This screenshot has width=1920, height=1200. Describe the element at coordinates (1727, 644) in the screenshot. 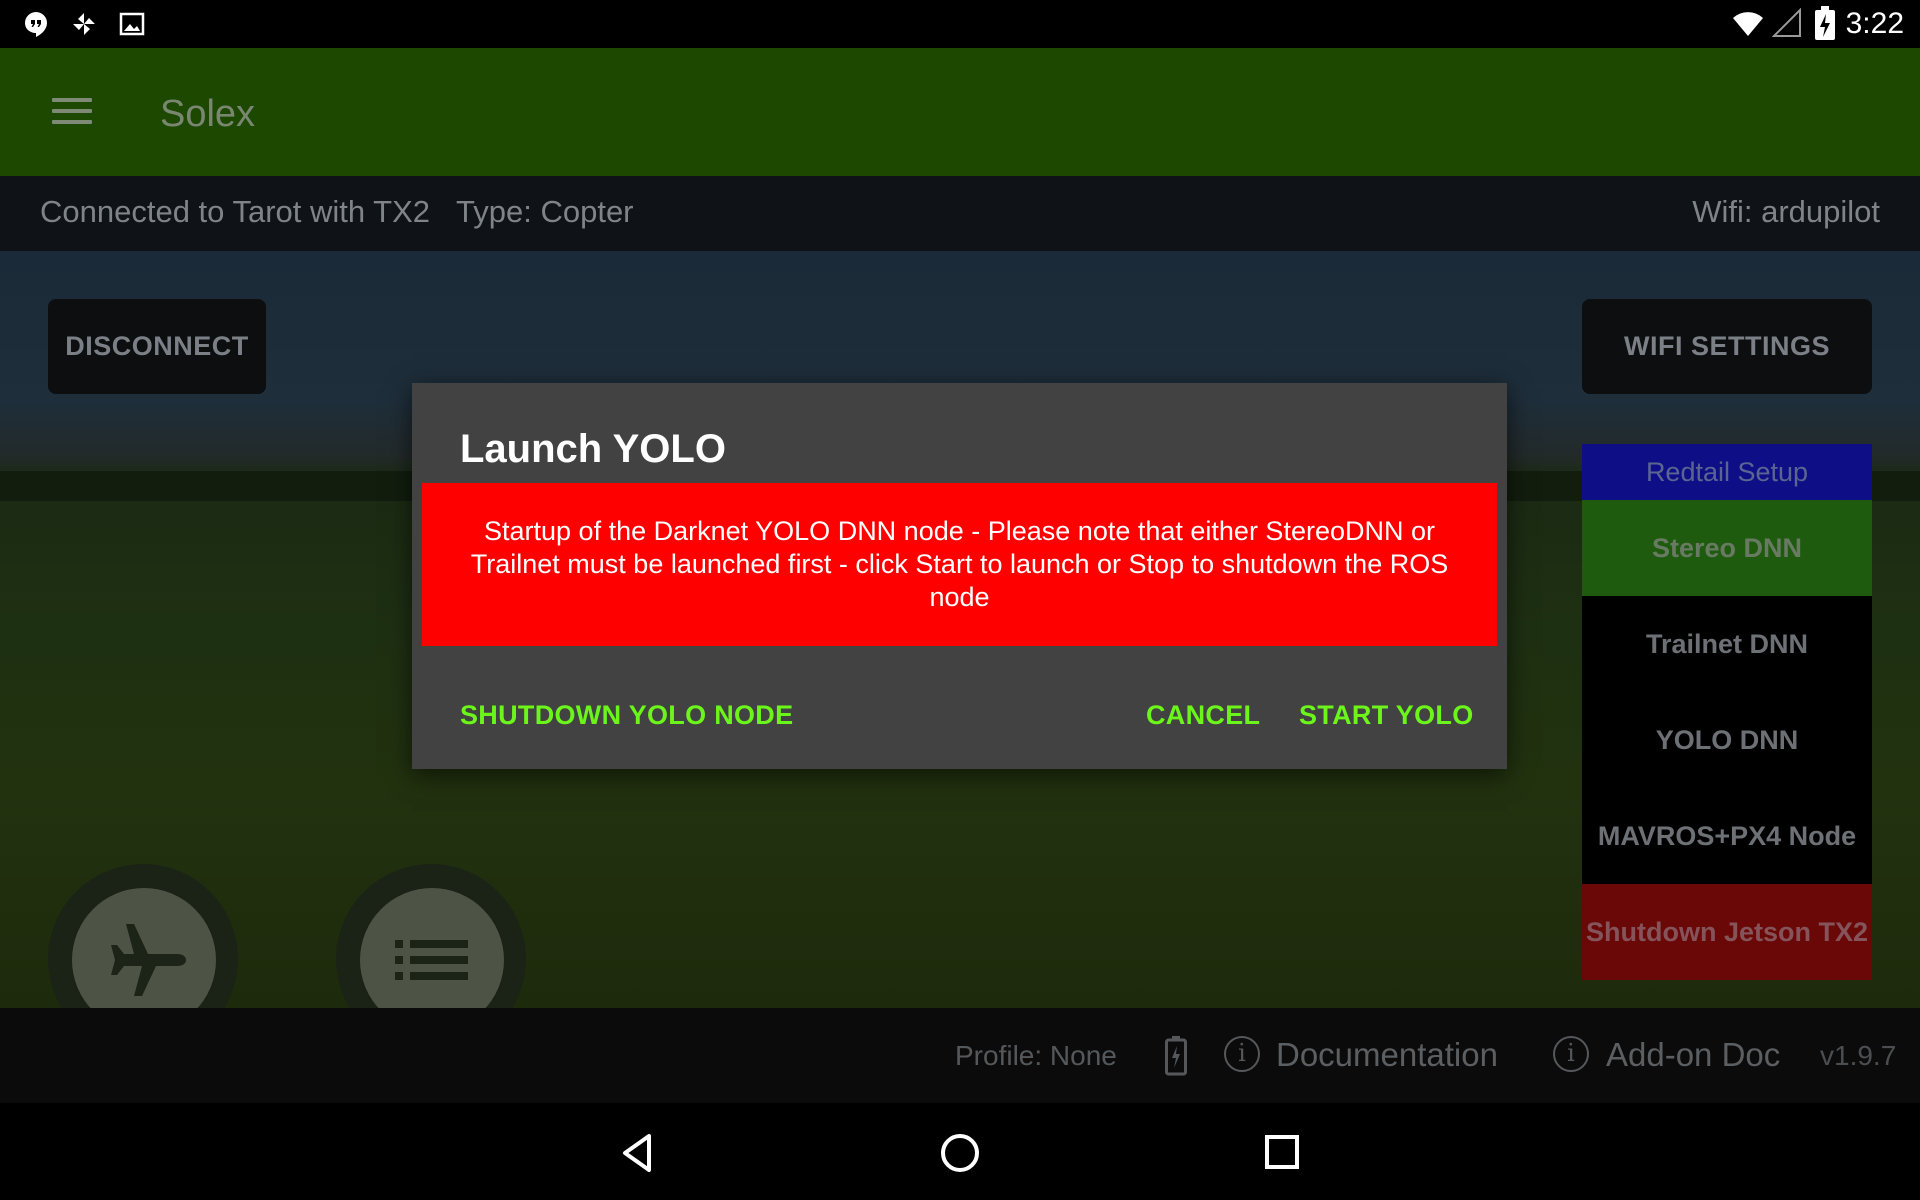

I see `side-item-trailnet-dnn: Trailnet DNN` at that location.